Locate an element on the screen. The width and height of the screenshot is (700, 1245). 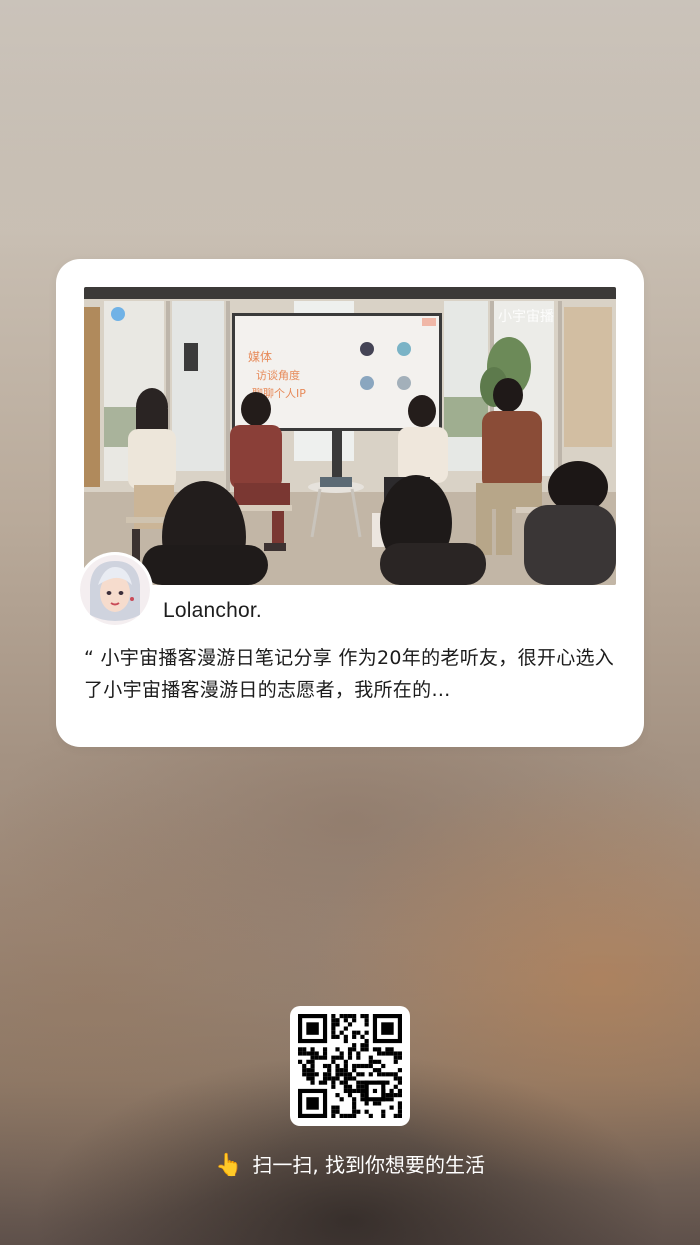
scan-prompt: 👆 扫一扫, 找到你想要的生活 is located at coordinates (350, 1163).